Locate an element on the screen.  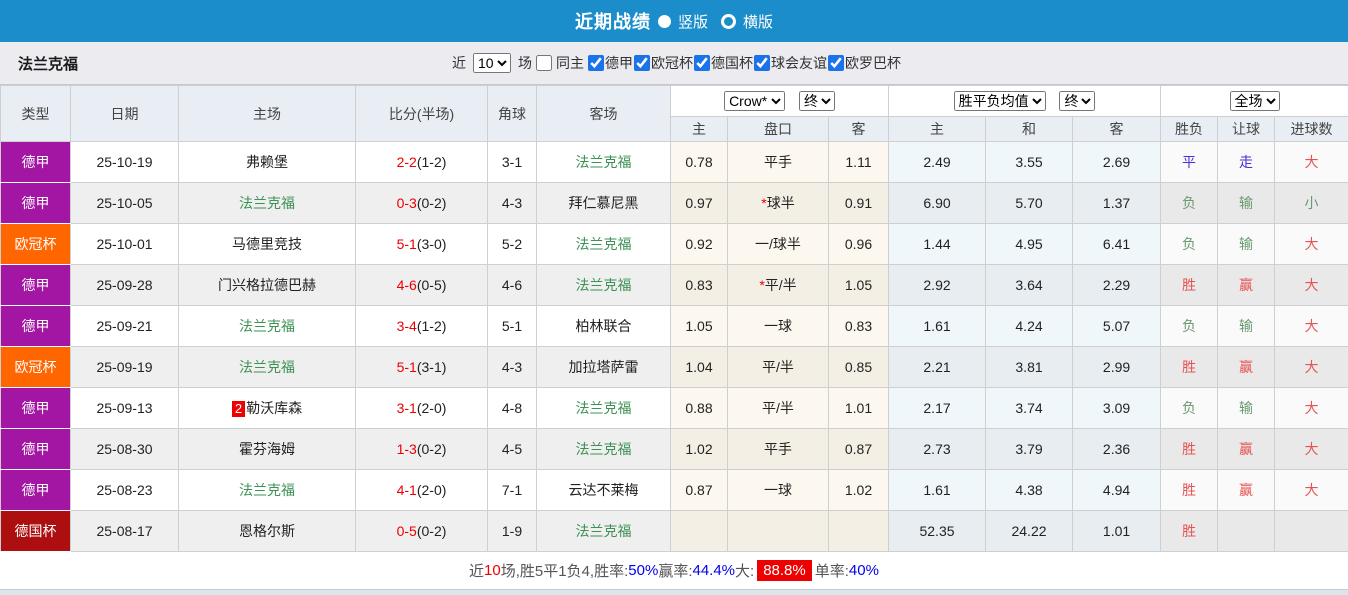
fulltime-score: 4-6 is located at coordinates (407, 285).